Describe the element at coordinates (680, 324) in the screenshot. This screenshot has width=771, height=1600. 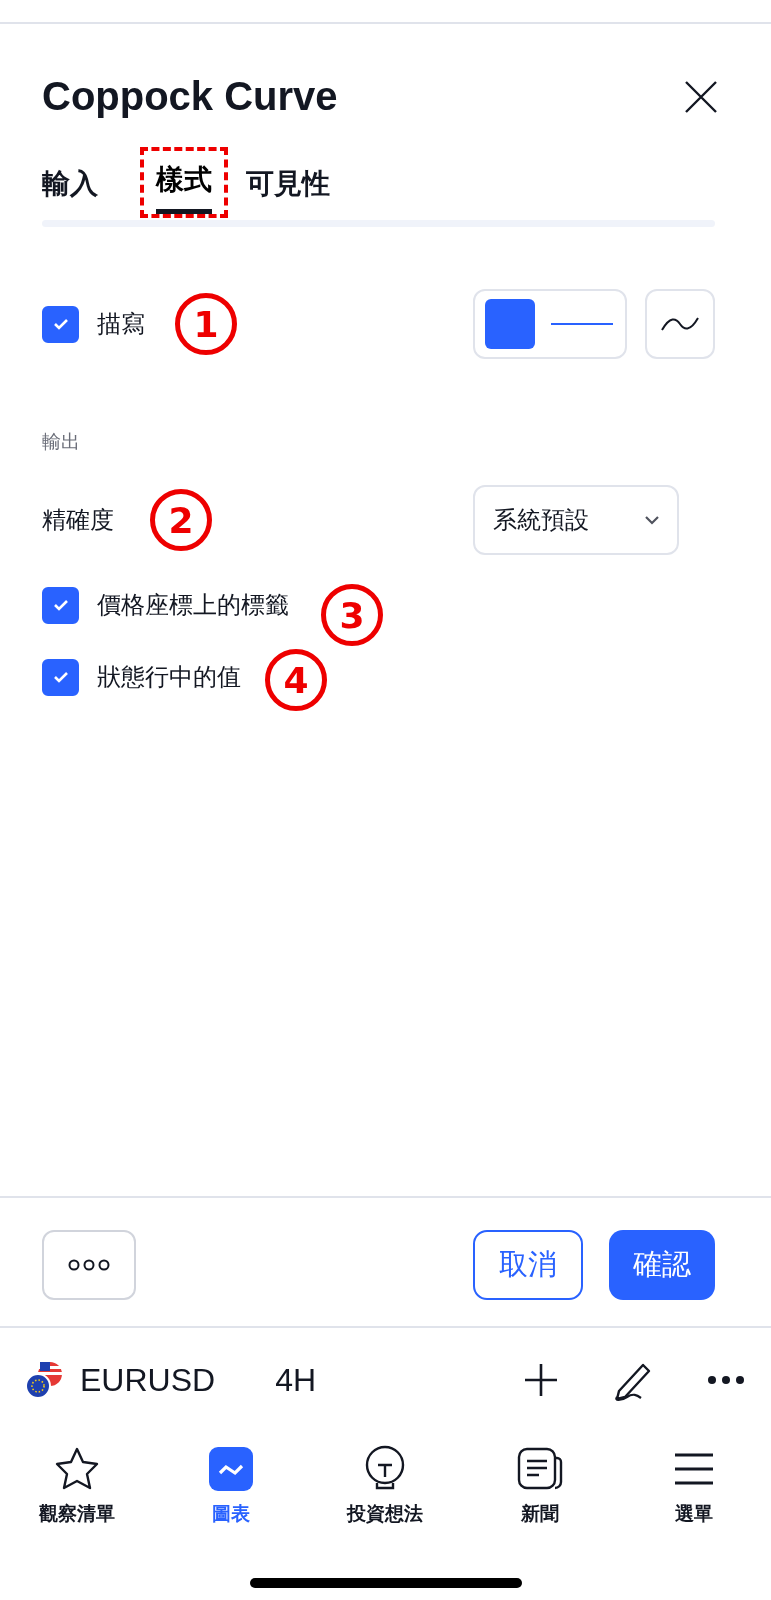
I see `plot-type-button` at that location.